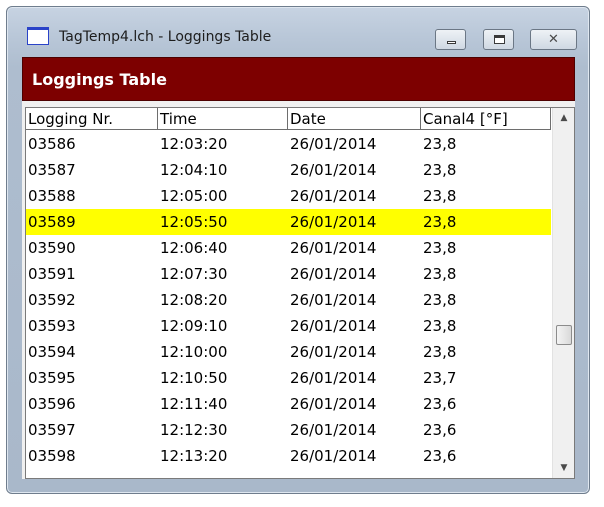 The width and height of the screenshot is (604, 507). What do you see at coordinates (38, 36) in the screenshot?
I see `window-app-icon` at bounding box center [38, 36].